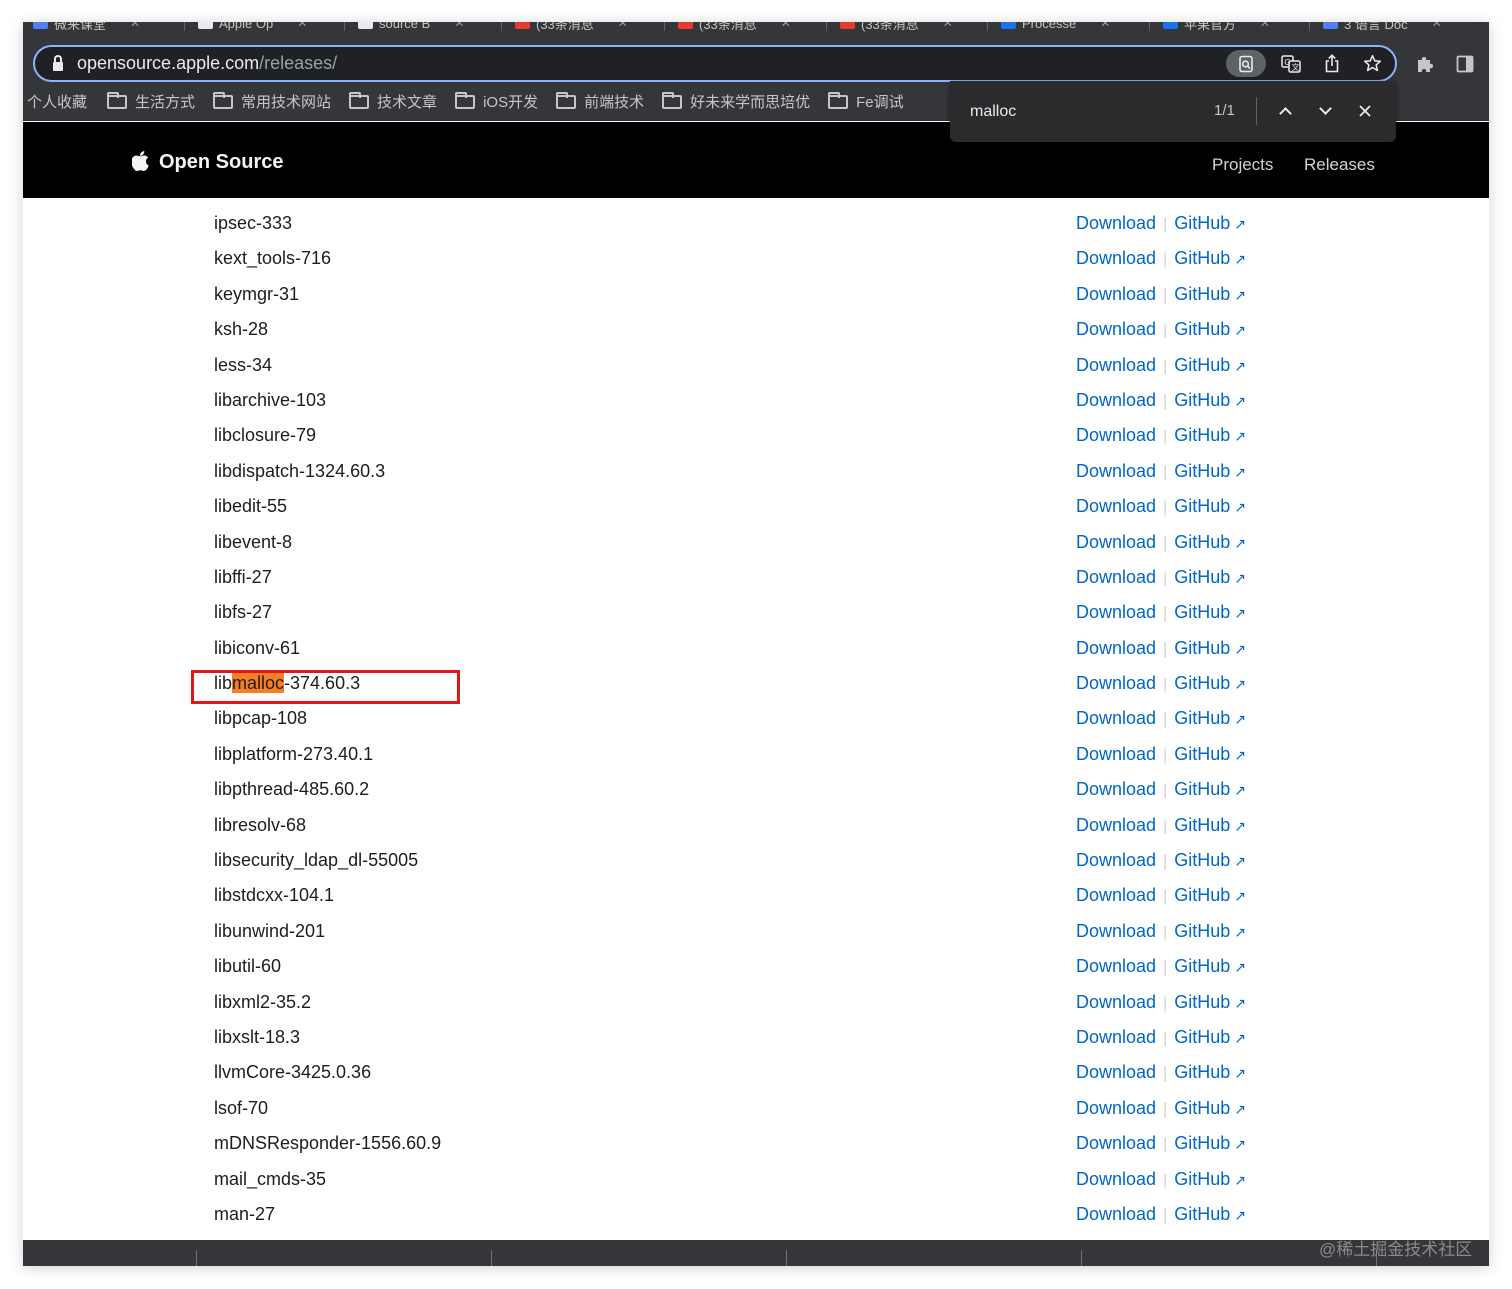  I want to click on bookmark-folder: Fe调试, so click(866, 101).